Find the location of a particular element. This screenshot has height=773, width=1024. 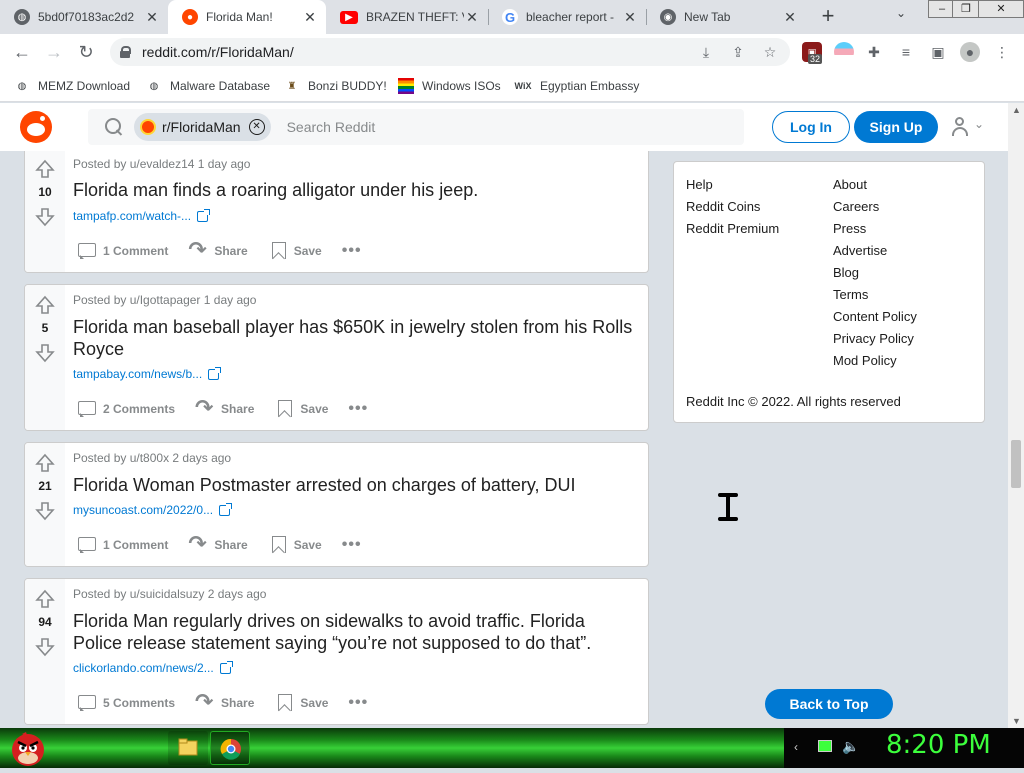

log-in-button: Log In is located at coordinates (811, 127).